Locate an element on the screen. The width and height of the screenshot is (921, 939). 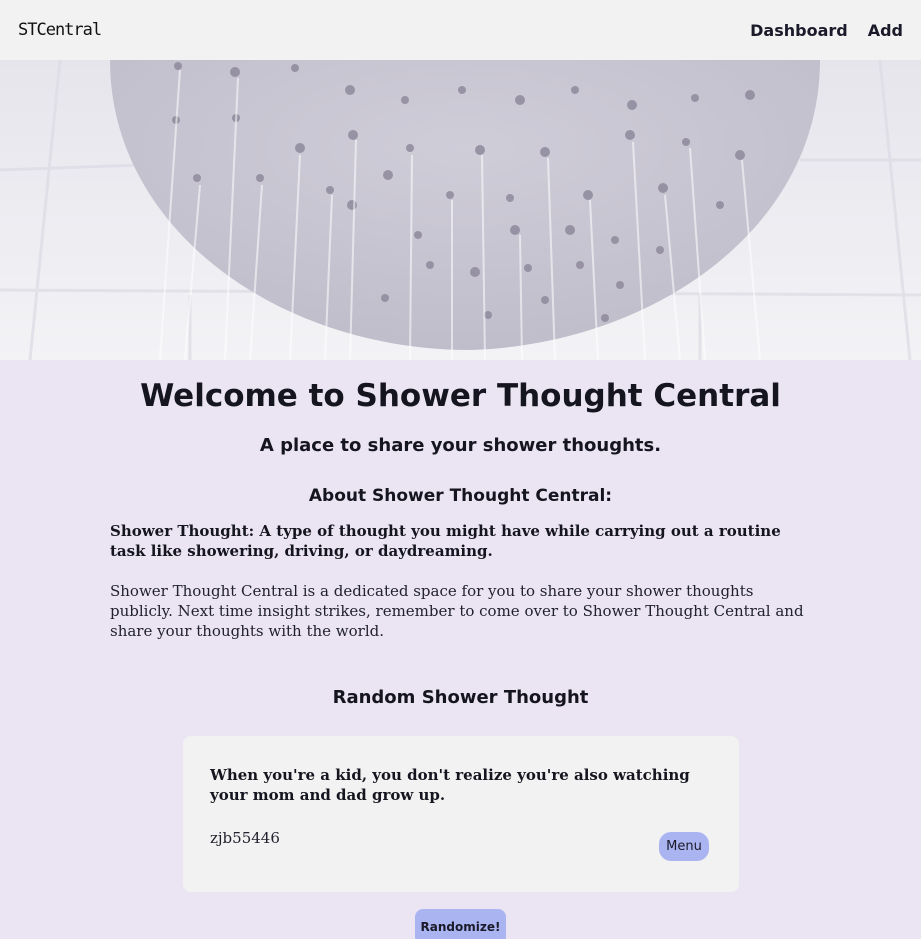
nav-link-dashboard: Dashboard is located at coordinates (799, 30).